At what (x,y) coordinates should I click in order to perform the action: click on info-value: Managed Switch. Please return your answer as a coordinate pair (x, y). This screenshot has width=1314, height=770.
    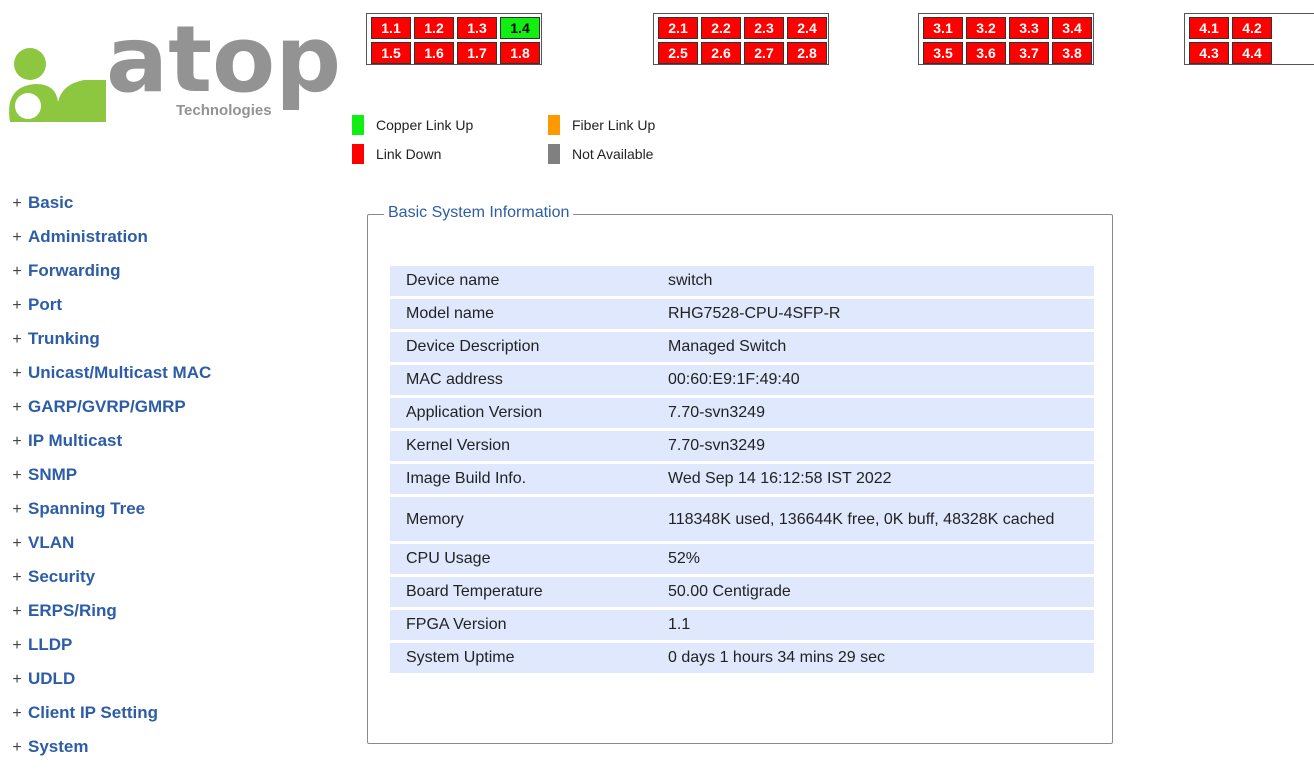
    Looking at the image, I should click on (873, 347).